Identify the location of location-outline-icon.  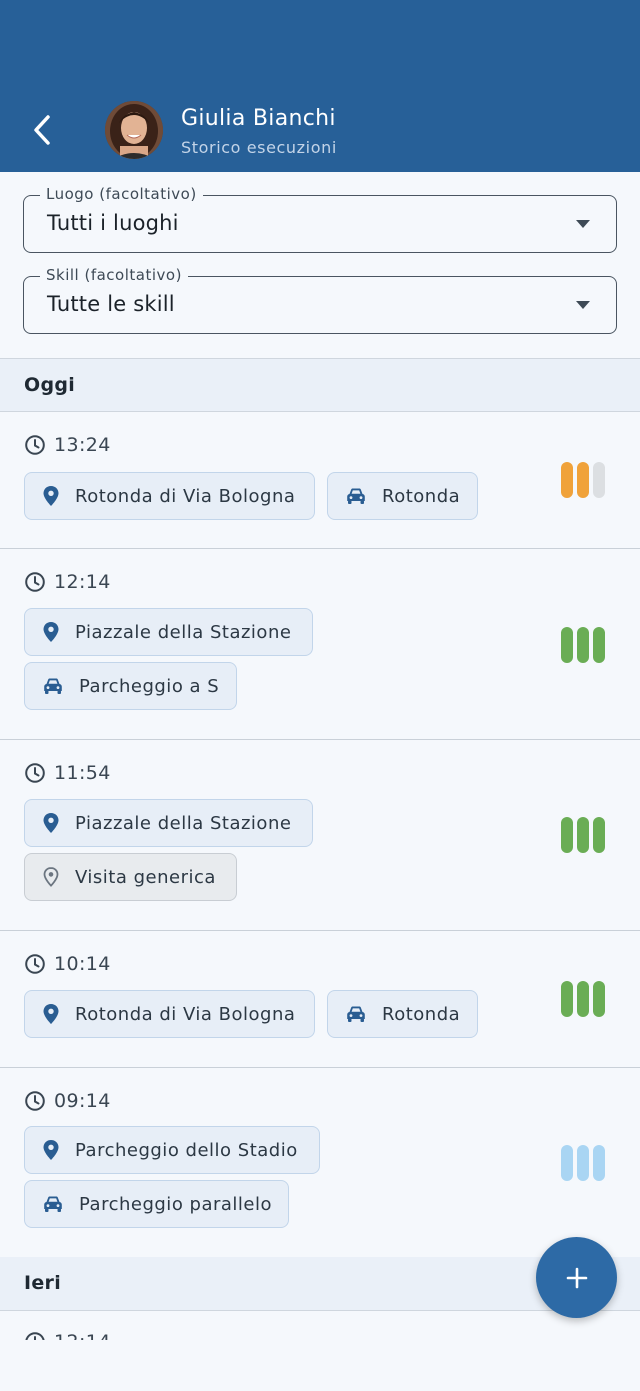
(51, 877).